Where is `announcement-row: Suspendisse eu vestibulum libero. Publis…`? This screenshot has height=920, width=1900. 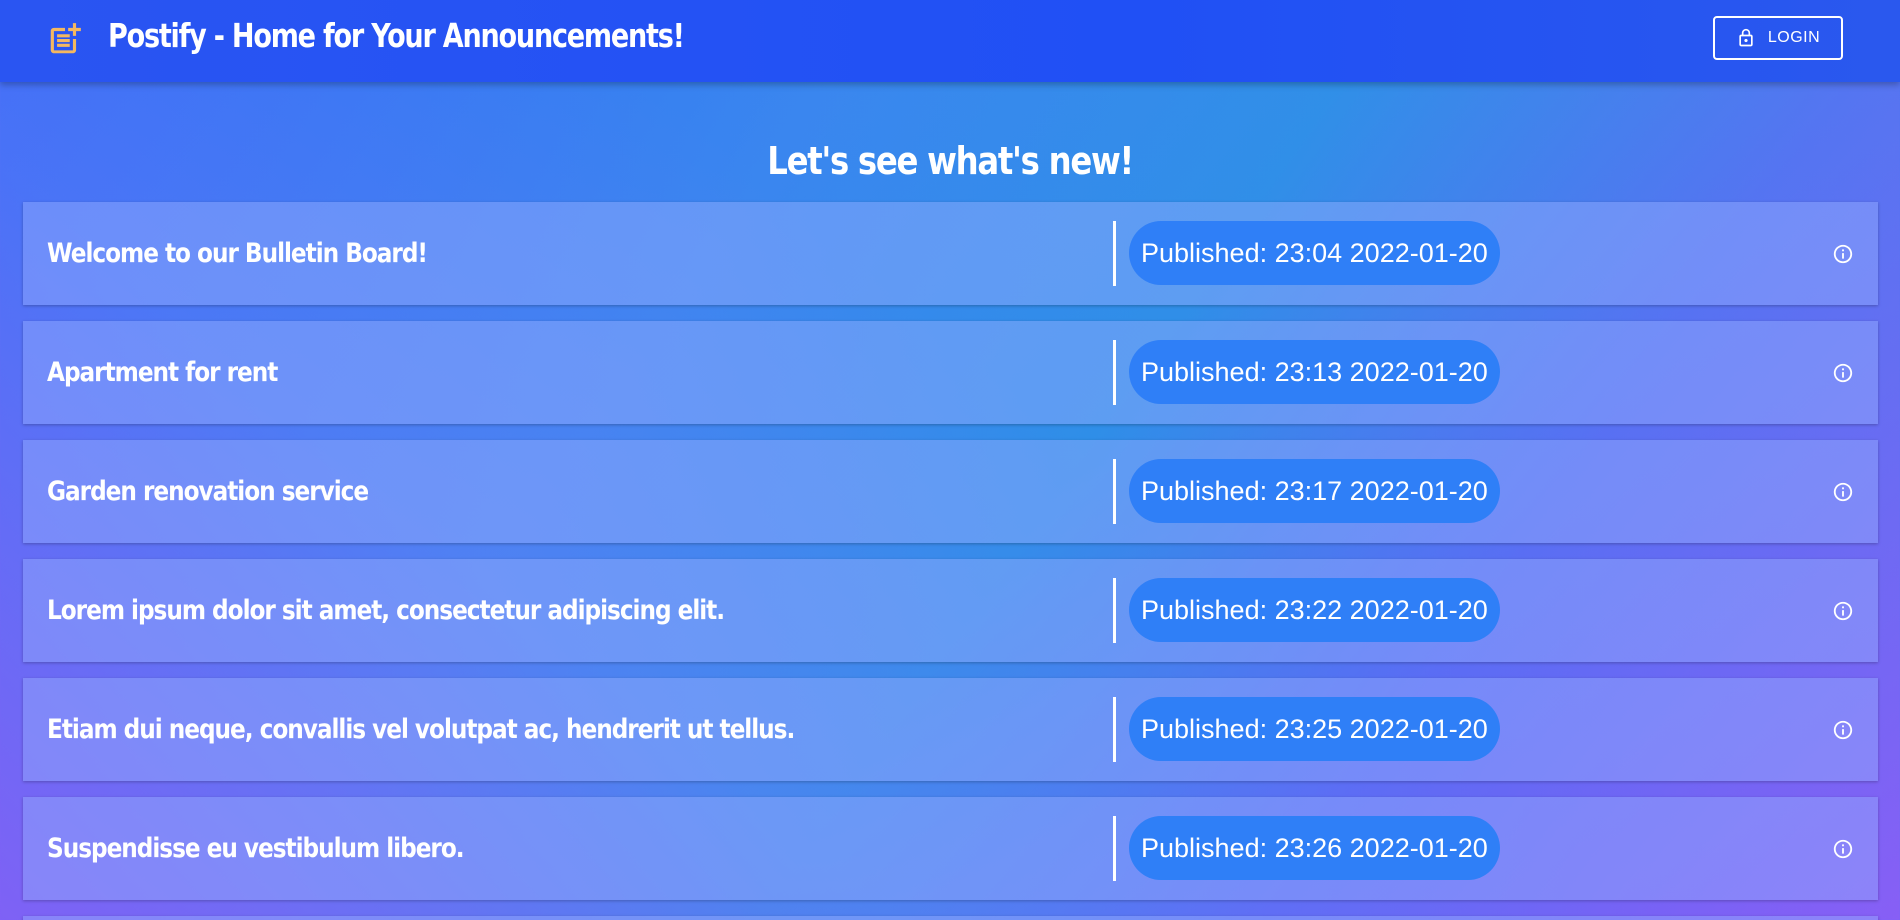 announcement-row: Suspendisse eu vestibulum libero. Publis… is located at coordinates (950, 848).